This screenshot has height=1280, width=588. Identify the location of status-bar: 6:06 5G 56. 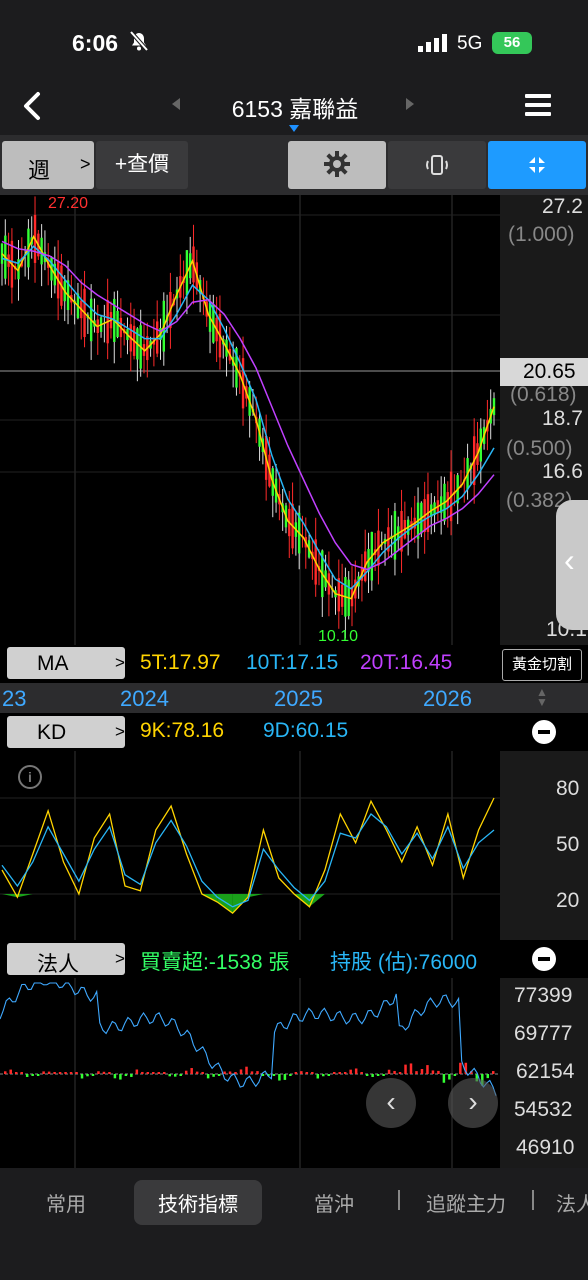
(294, 40).